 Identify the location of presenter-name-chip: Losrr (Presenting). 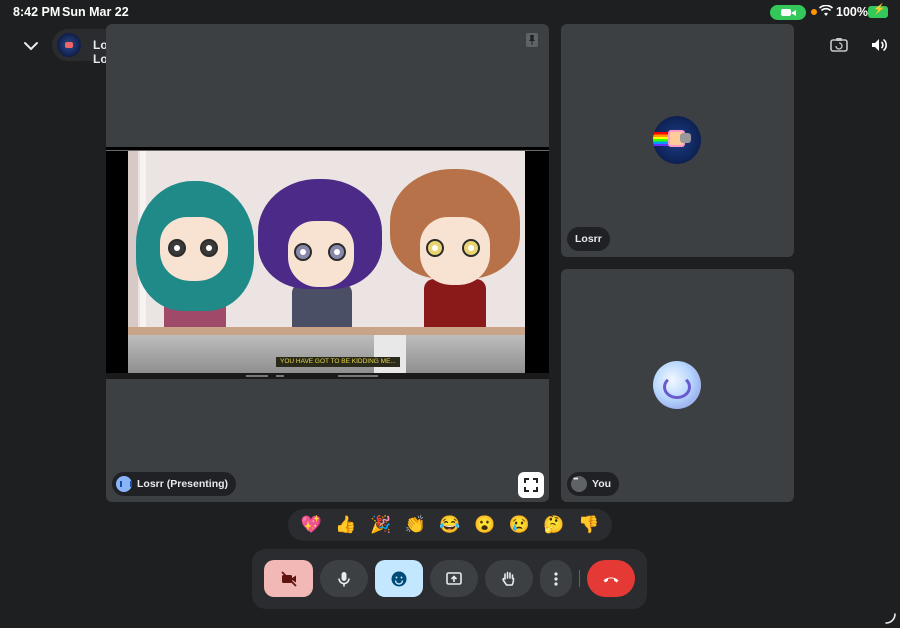
(174, 484).